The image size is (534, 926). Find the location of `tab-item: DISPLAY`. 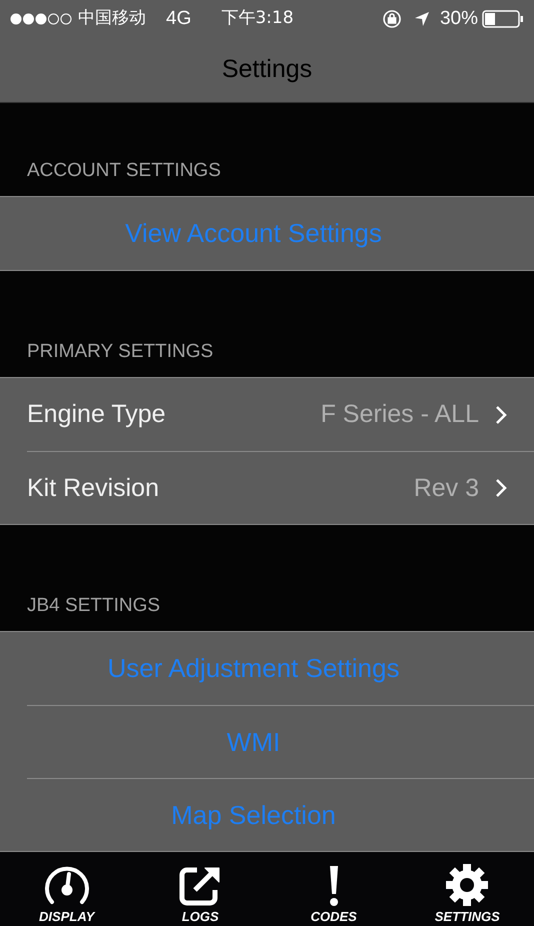

tab-item: DISPLAY is located at coordinates (67, 893).